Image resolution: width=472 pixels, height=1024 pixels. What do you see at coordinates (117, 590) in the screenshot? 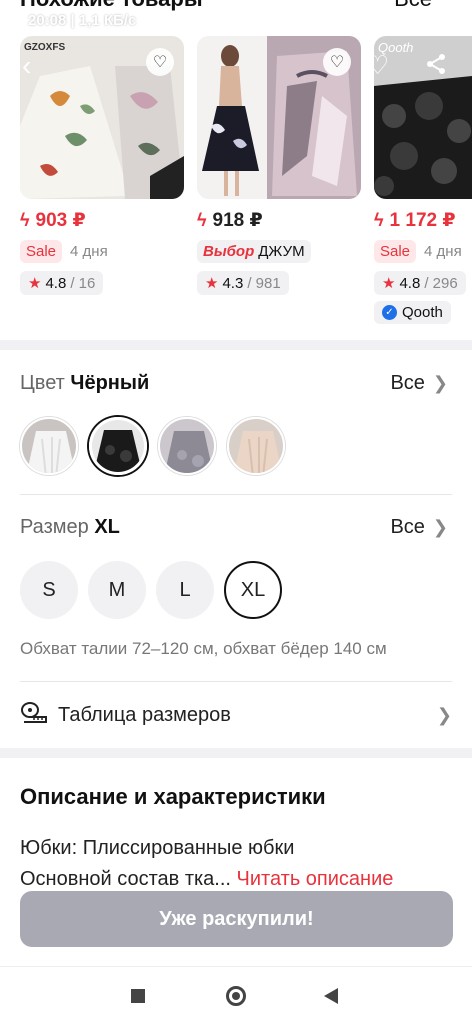
I see `size-option-m: M` at bounding box center [117, 590].